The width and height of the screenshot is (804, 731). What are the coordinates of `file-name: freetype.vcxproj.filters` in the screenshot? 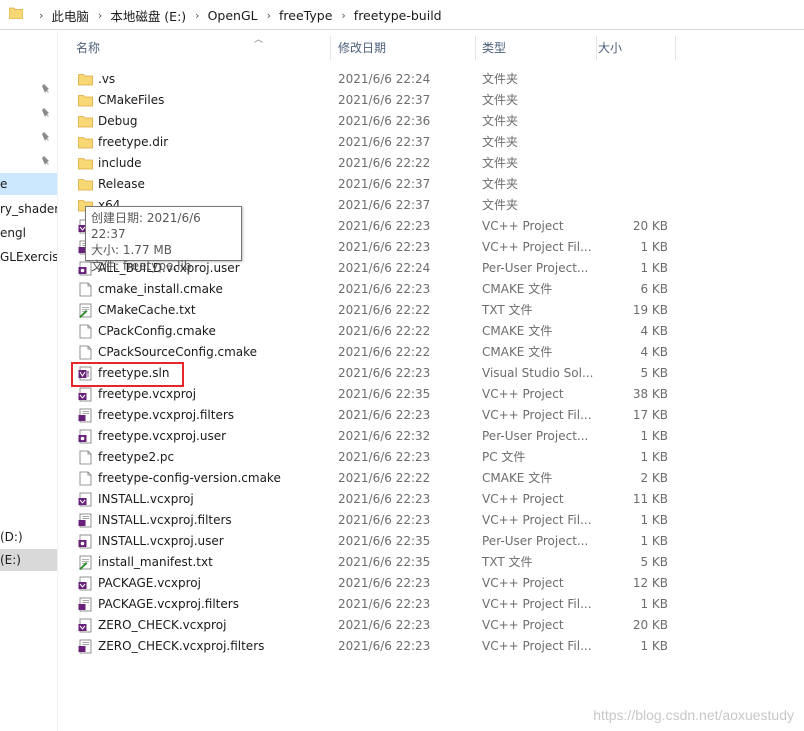 It's located at (208, 415).